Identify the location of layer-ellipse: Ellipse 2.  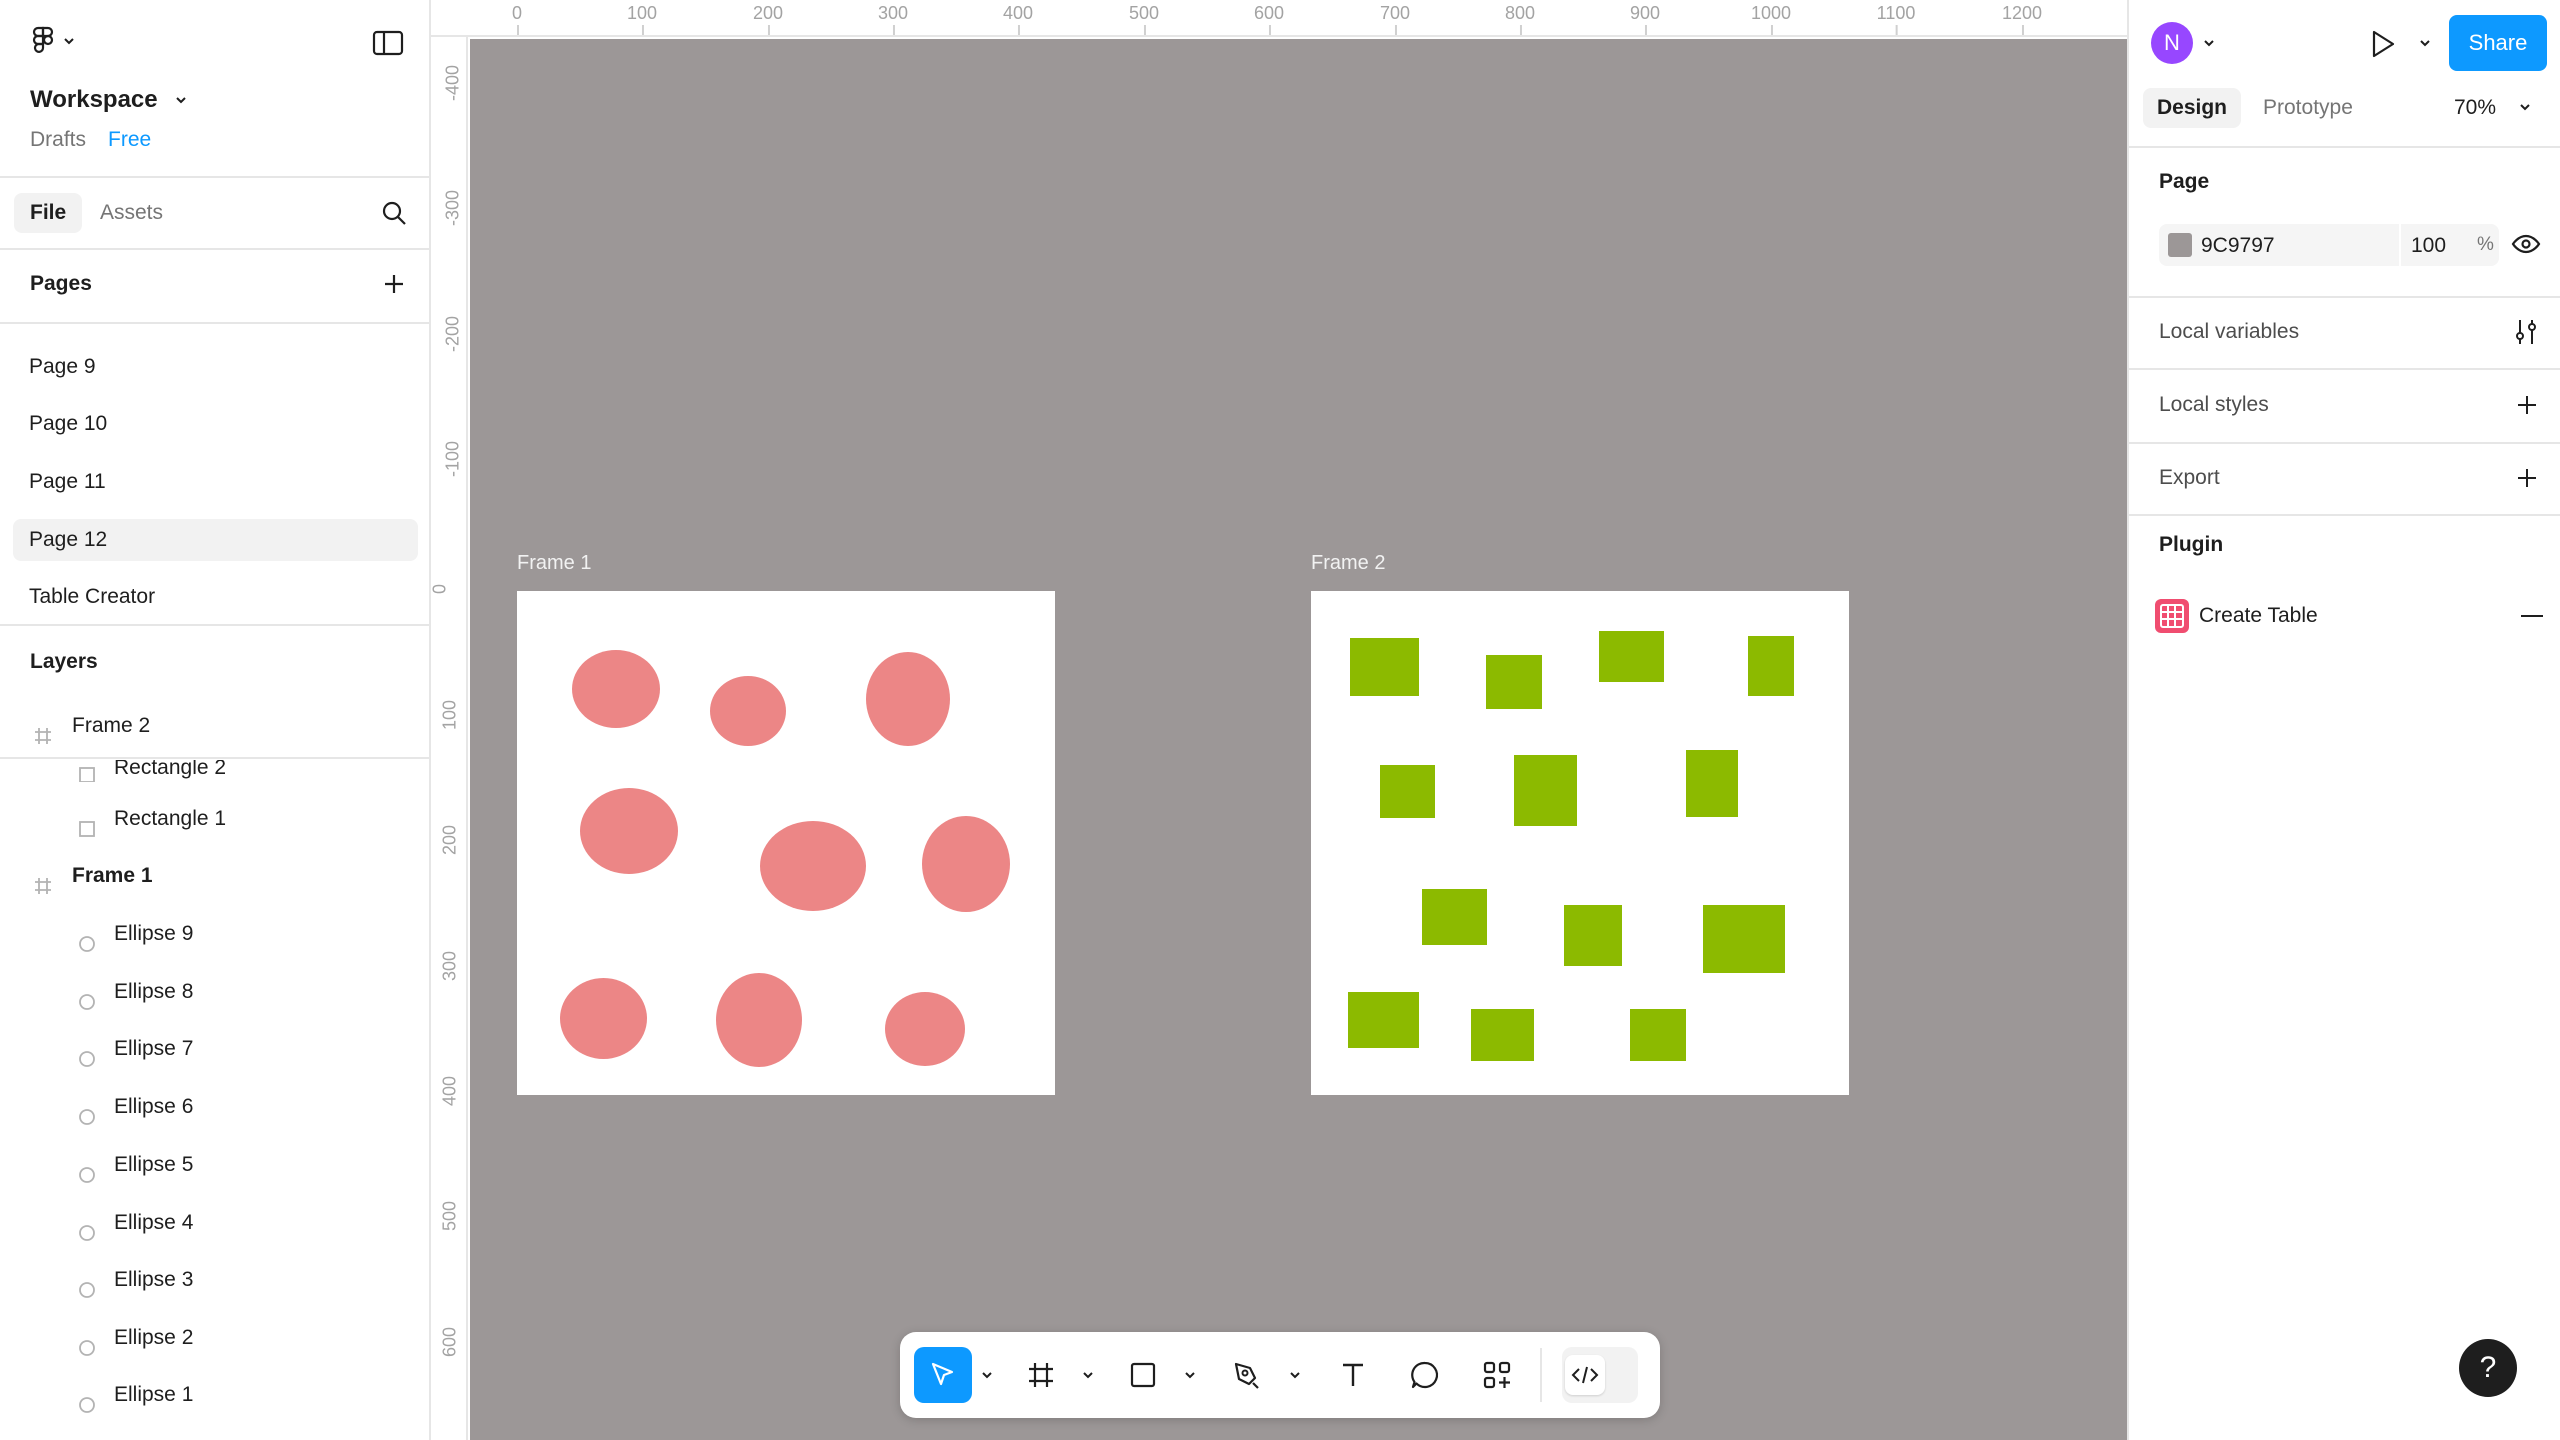
(214, 1338).